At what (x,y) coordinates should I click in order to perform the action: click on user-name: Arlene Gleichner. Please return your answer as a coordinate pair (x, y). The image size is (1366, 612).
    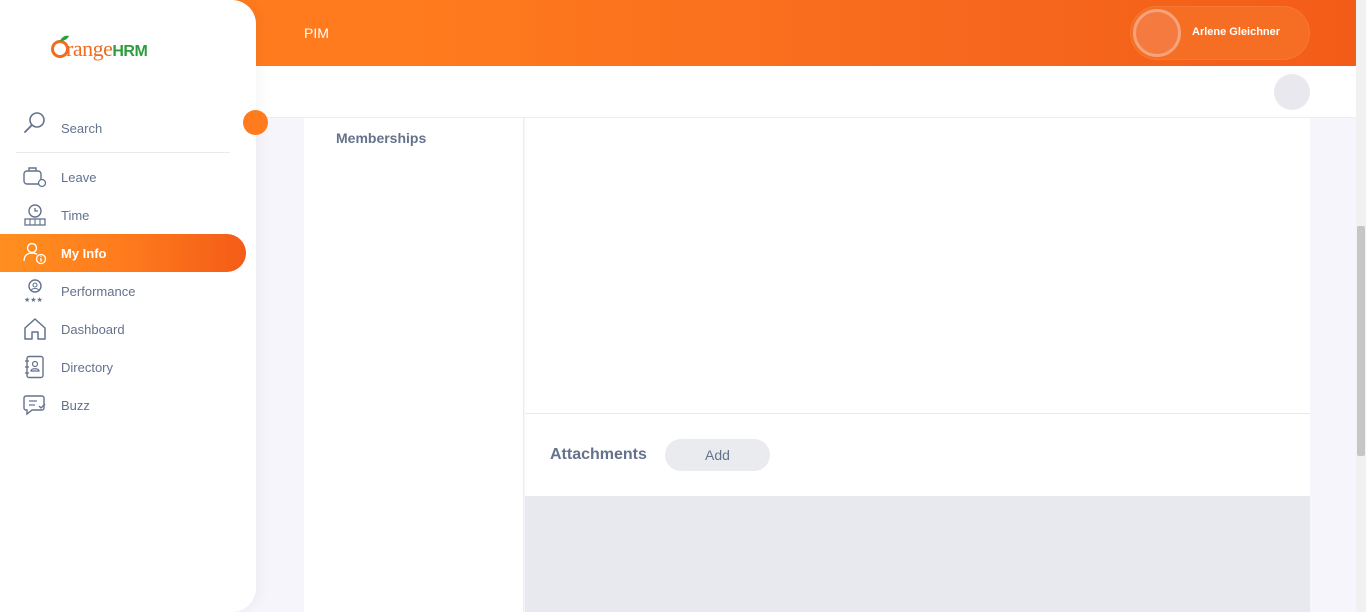
    Looking at the image, I should click on (1236, 32).